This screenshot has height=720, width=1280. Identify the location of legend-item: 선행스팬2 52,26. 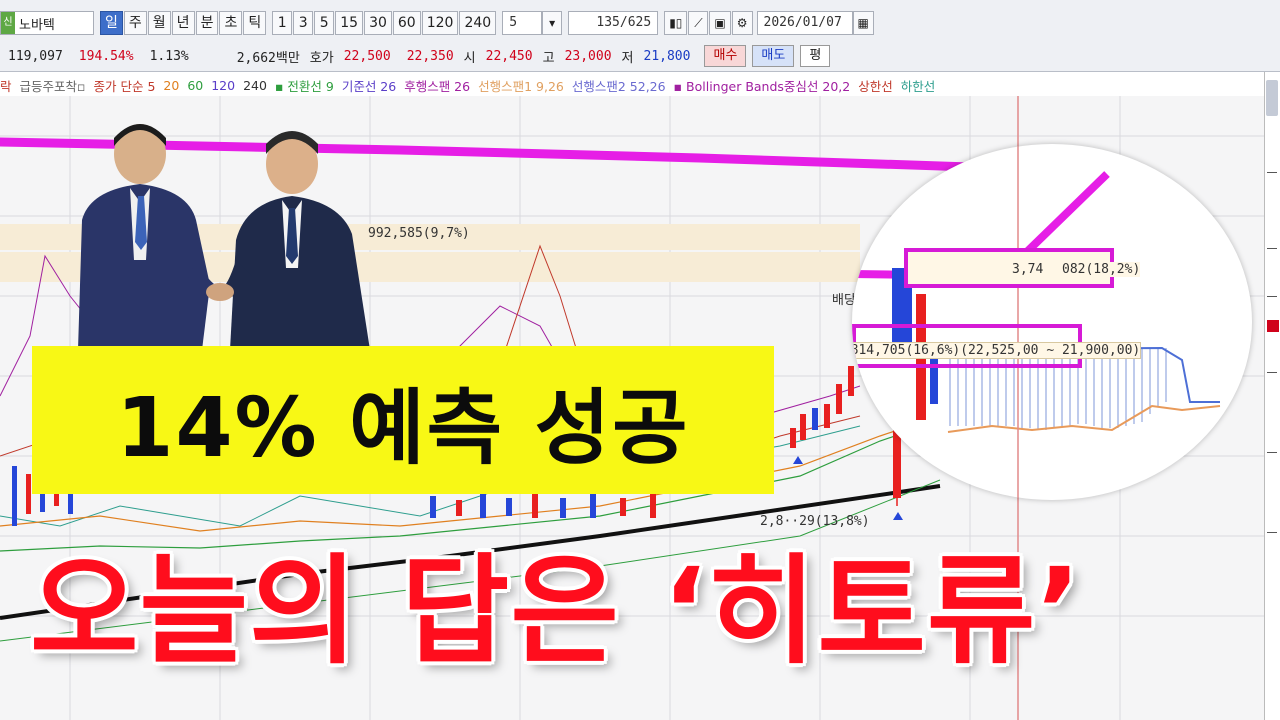
(619, 85).